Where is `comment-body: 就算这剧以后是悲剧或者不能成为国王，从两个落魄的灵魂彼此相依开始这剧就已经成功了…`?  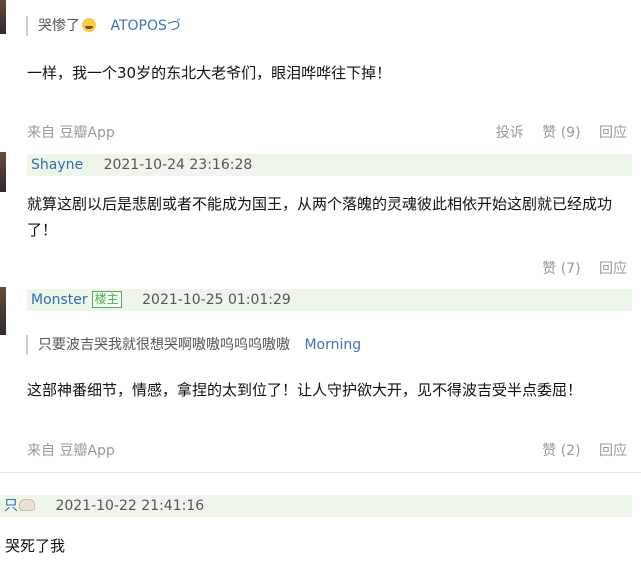 comment-body: 就算这剧以后是悲剧或者不能成为国王，从两个落魄的灵魂彼此相依开始这剧就已经成功了… is located at coordinates (320, 217).